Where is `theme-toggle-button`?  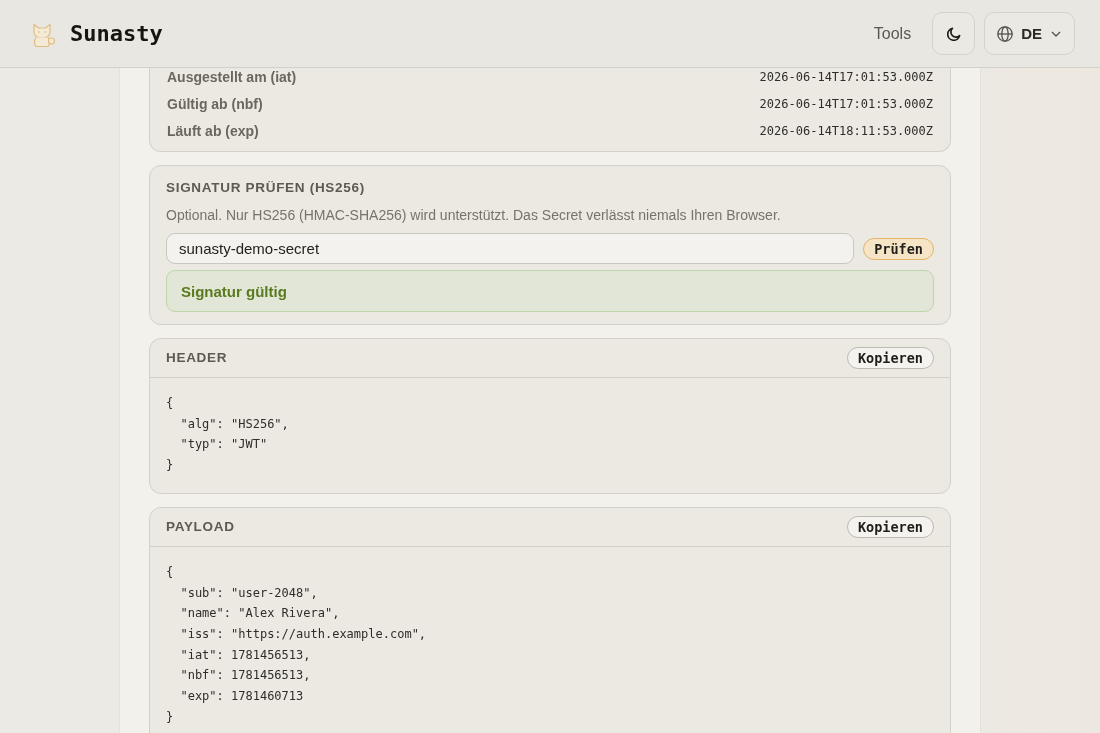
theme-toggle-button is located at coordinates (954, 33).